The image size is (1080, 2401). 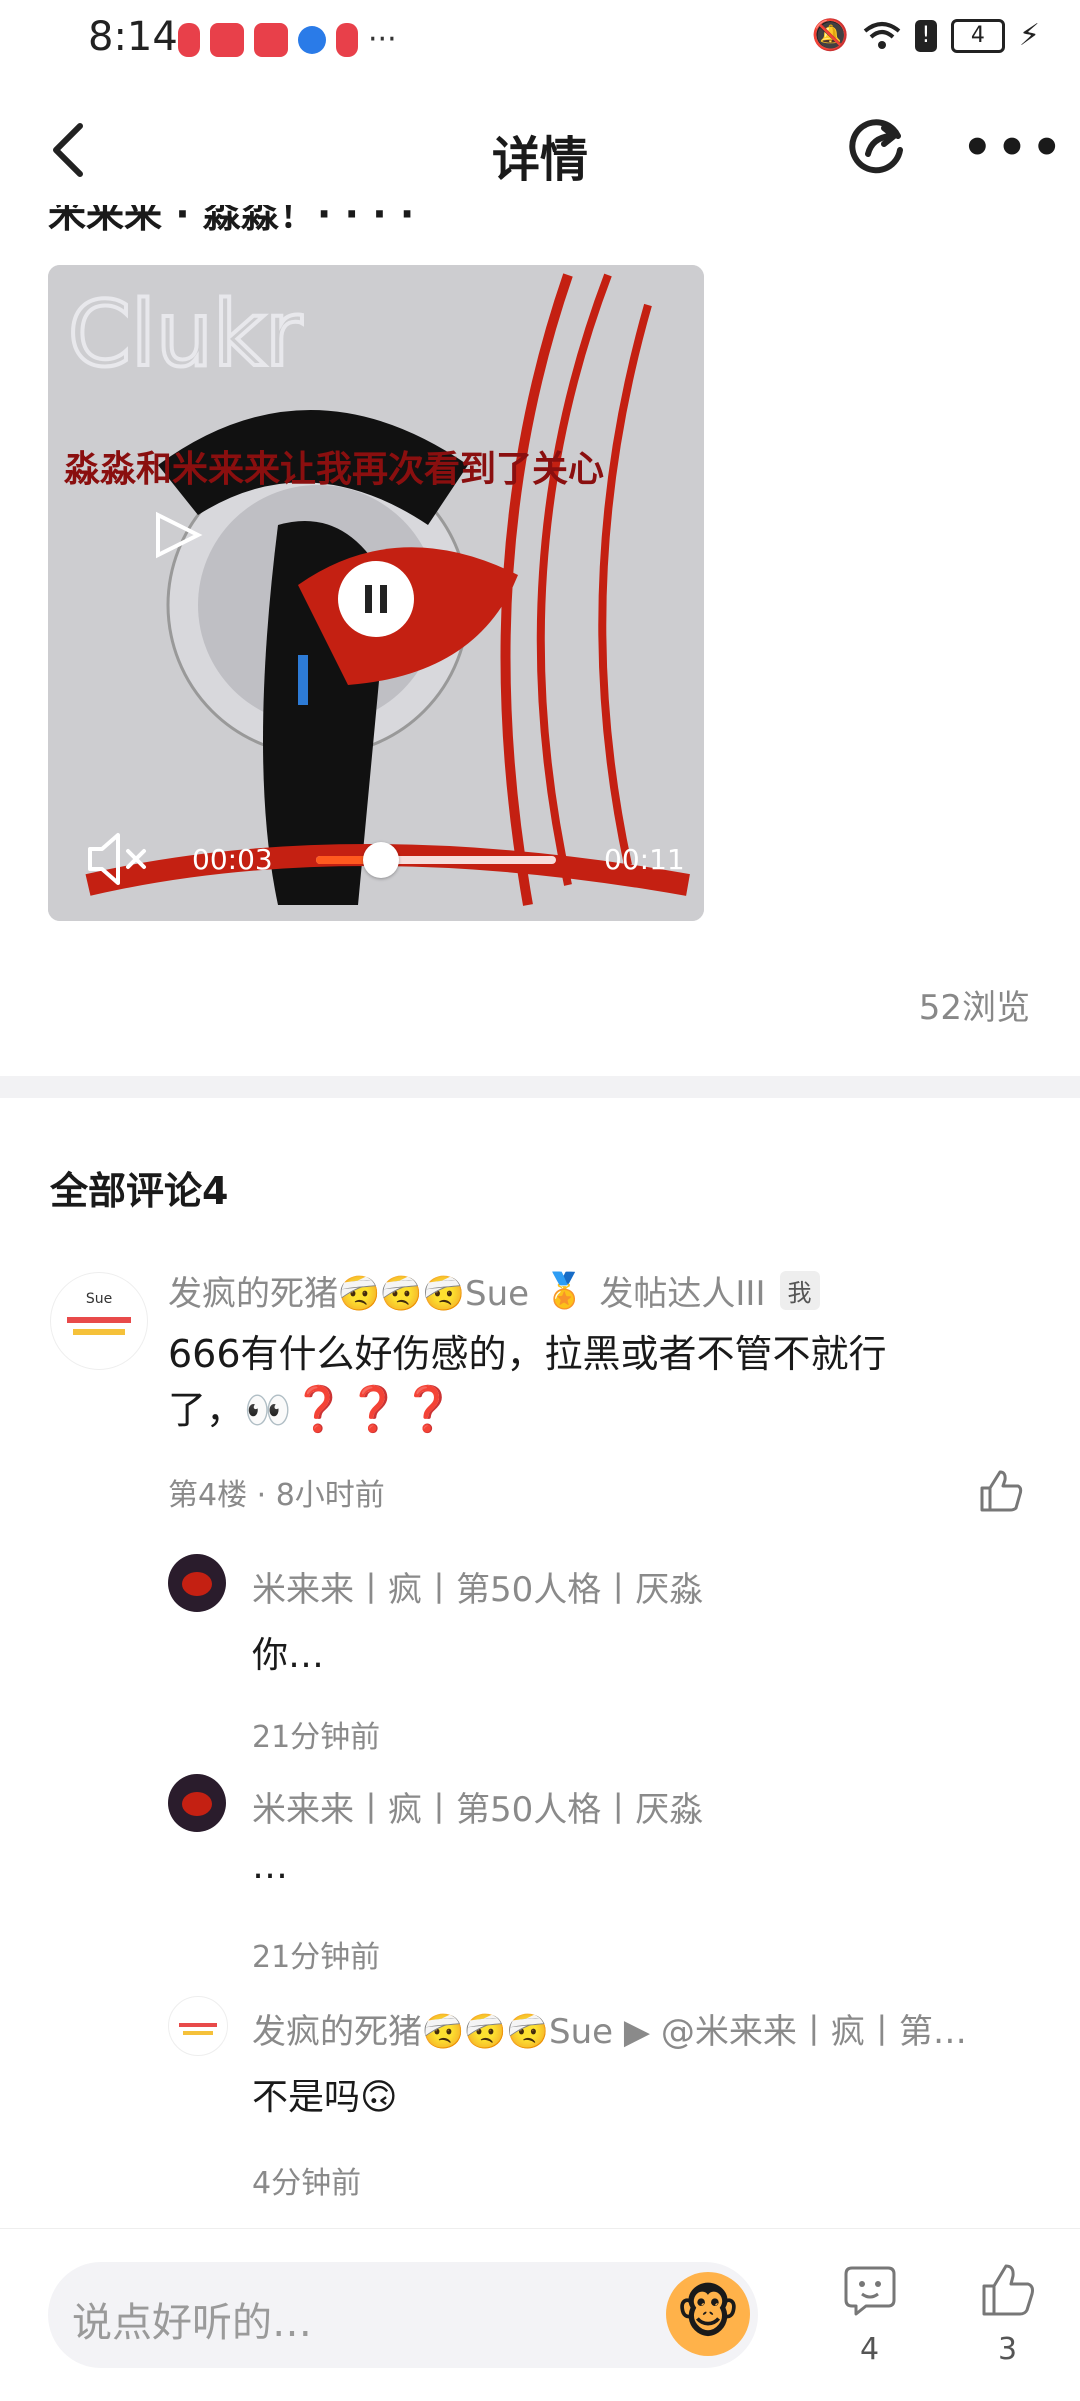 I want to click on post-text: 米来来 · 淼淼！· · · ·, so click(x=231, y=220).